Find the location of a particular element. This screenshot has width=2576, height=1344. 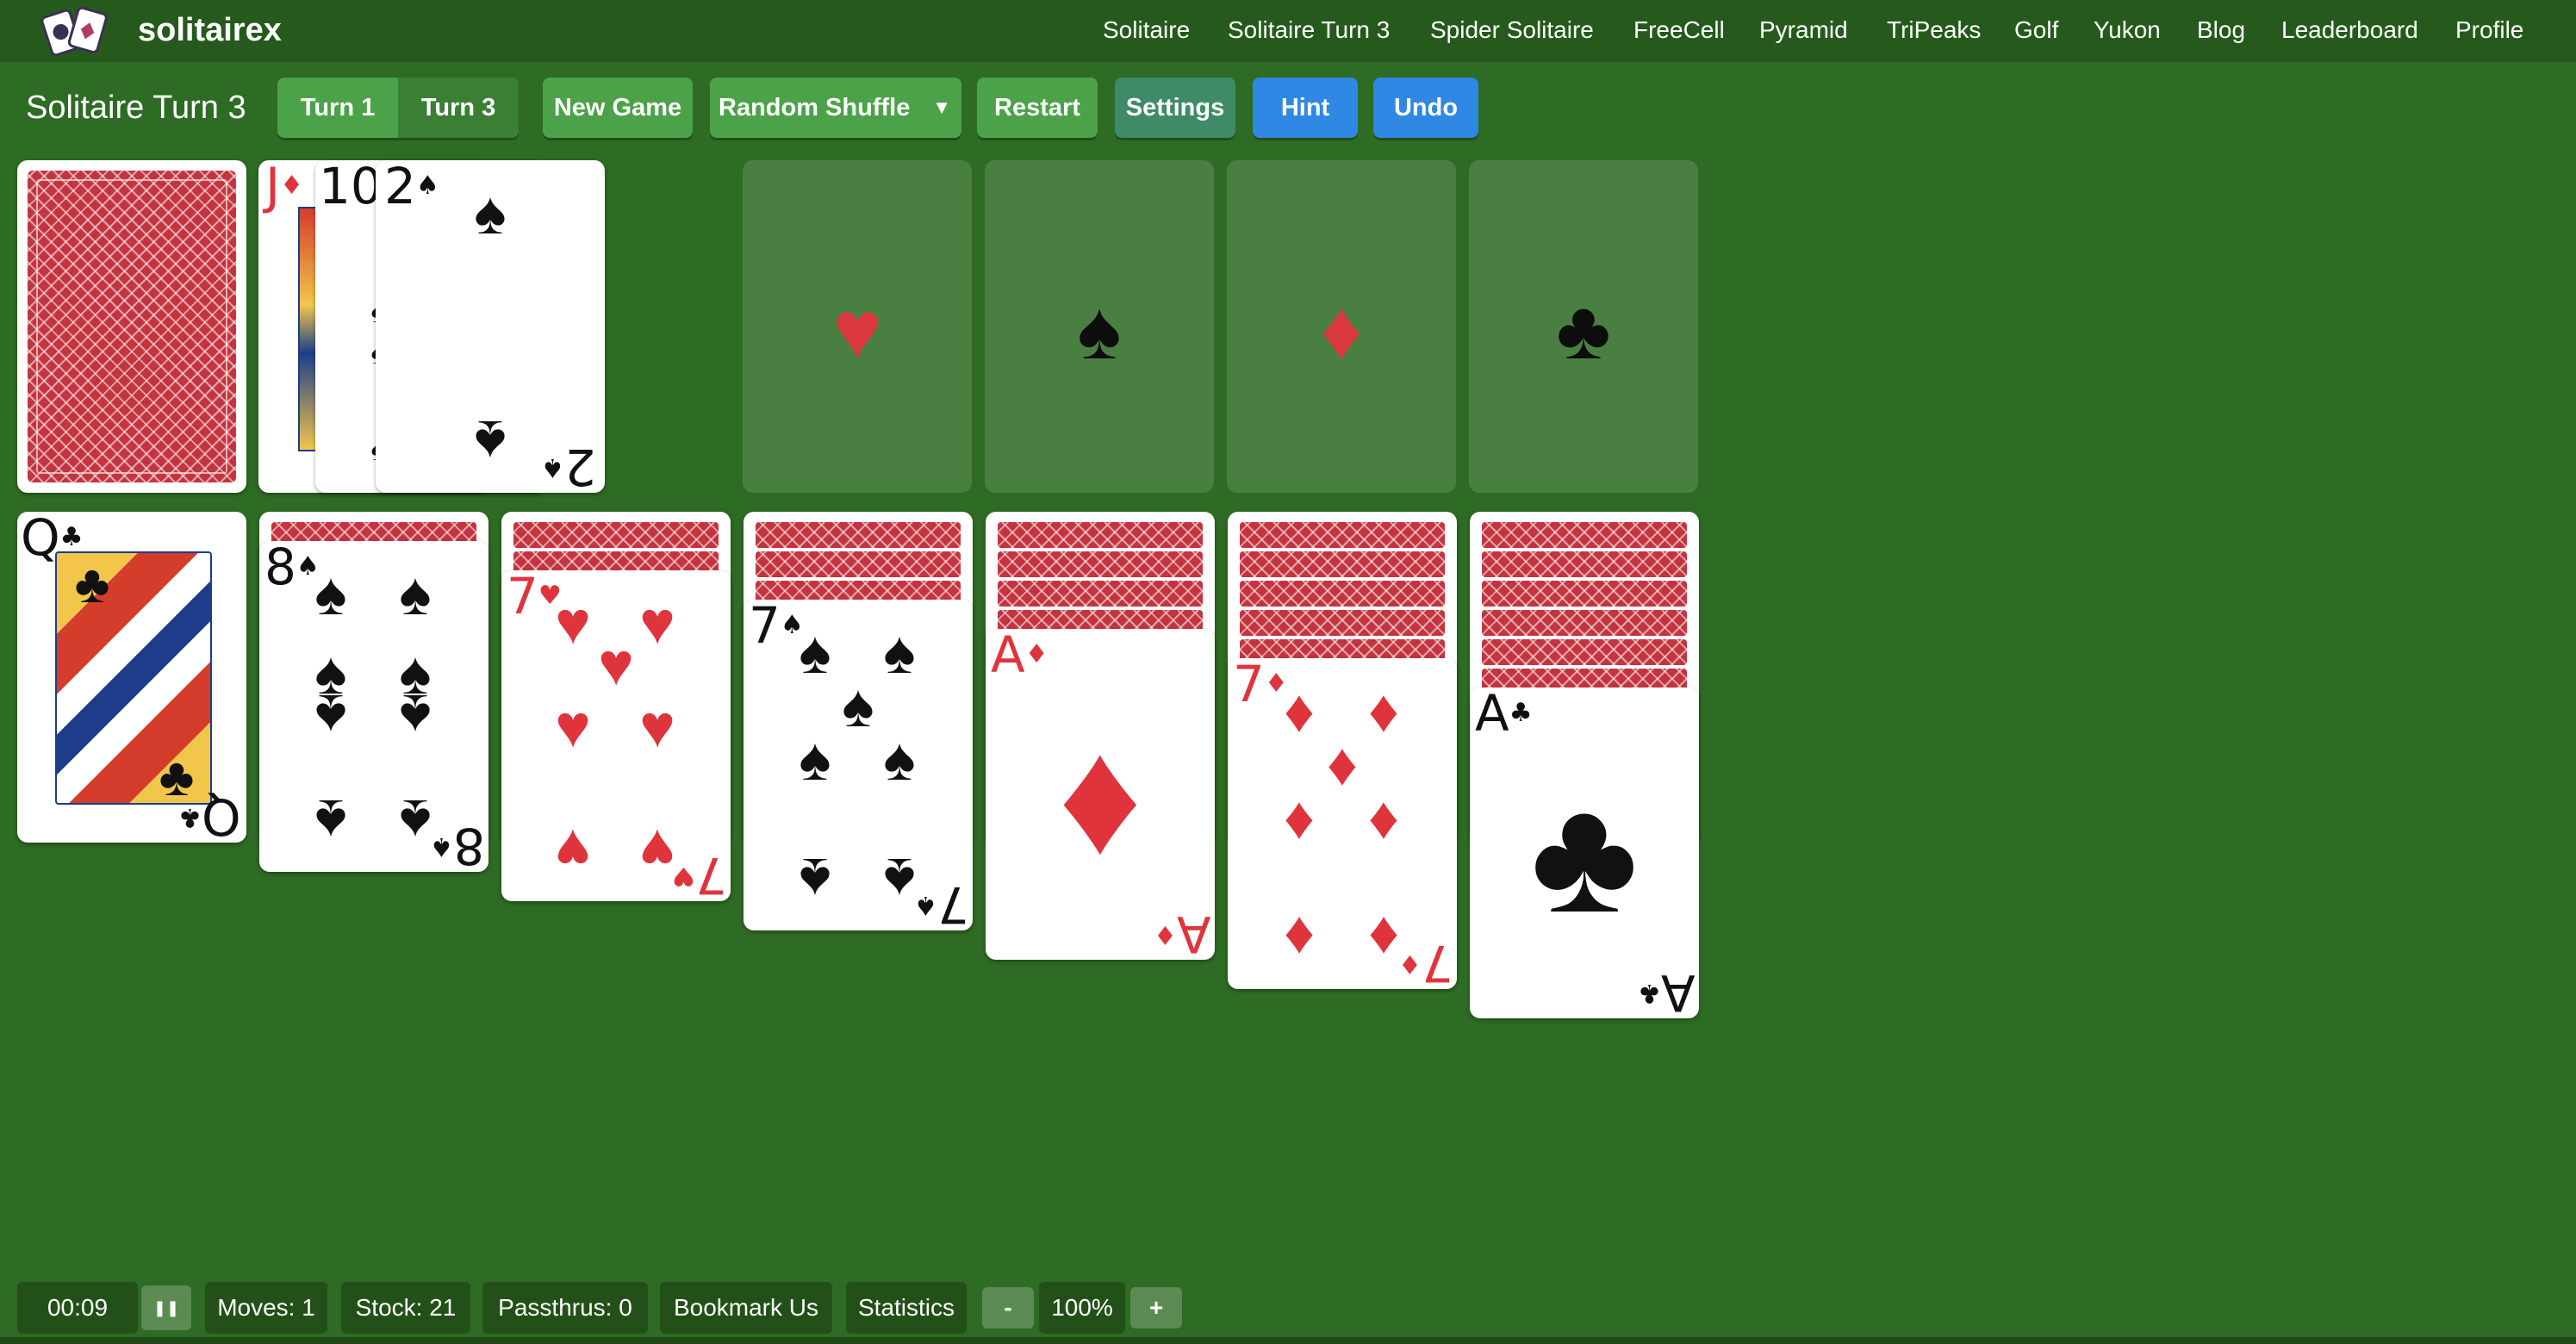

undo-button: Undo is located at coordinates (1426, 108).